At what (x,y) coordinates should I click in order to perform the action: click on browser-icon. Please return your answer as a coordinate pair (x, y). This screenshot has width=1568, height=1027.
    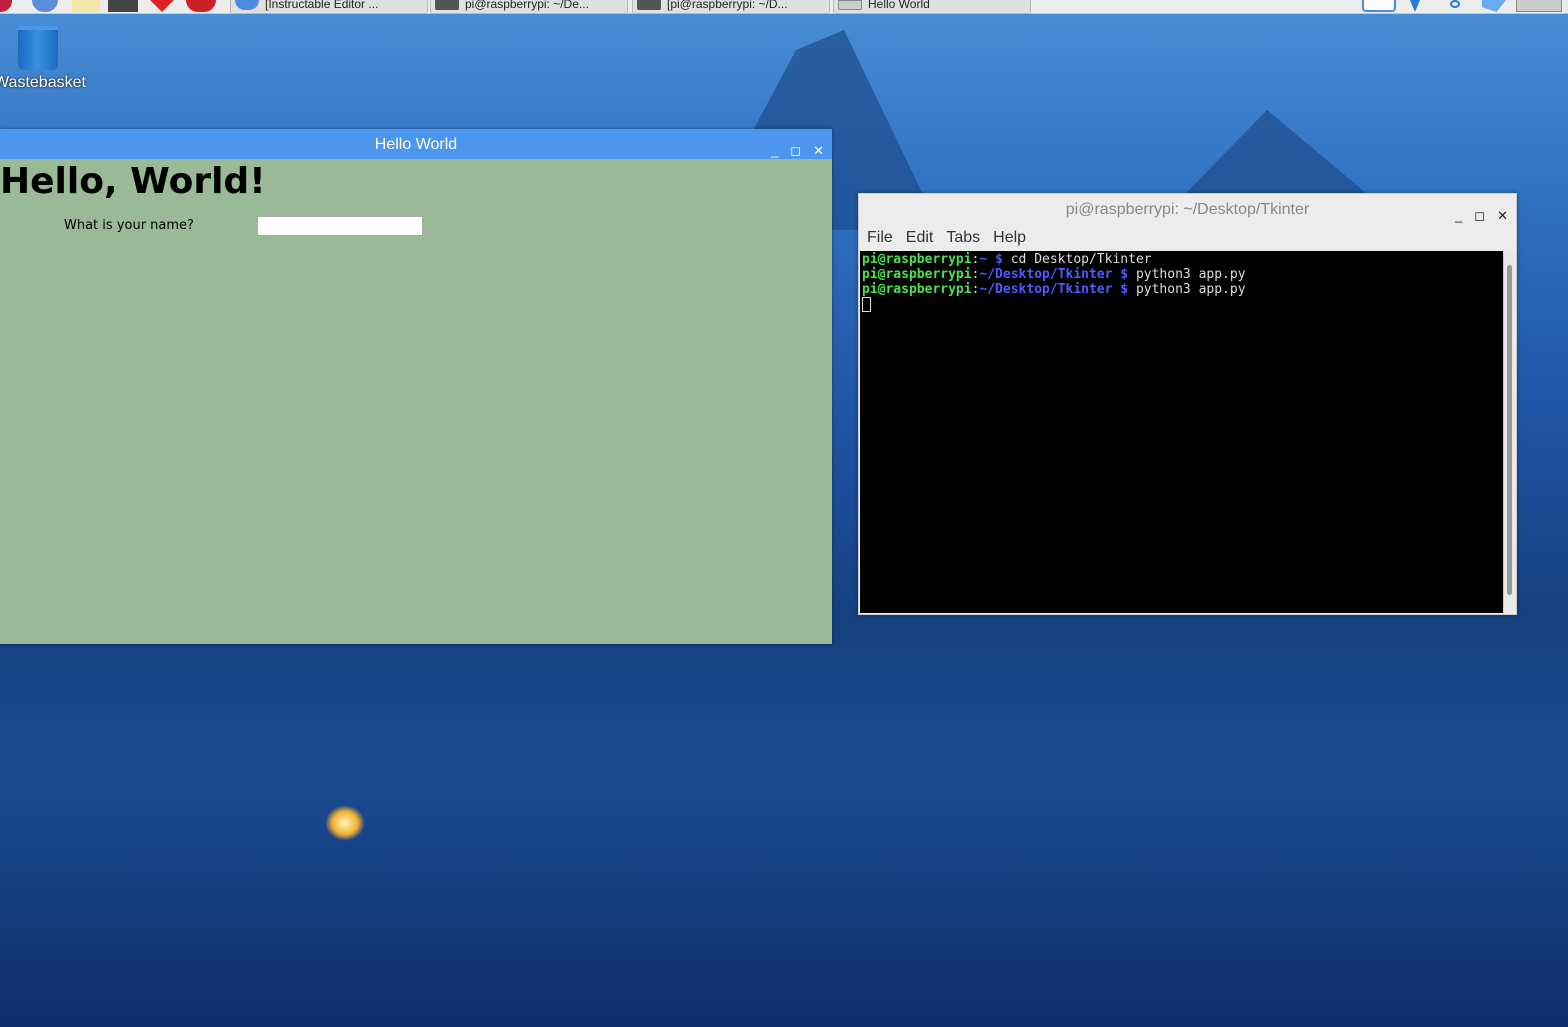
    Looking at the image, I should click on (45, 6).